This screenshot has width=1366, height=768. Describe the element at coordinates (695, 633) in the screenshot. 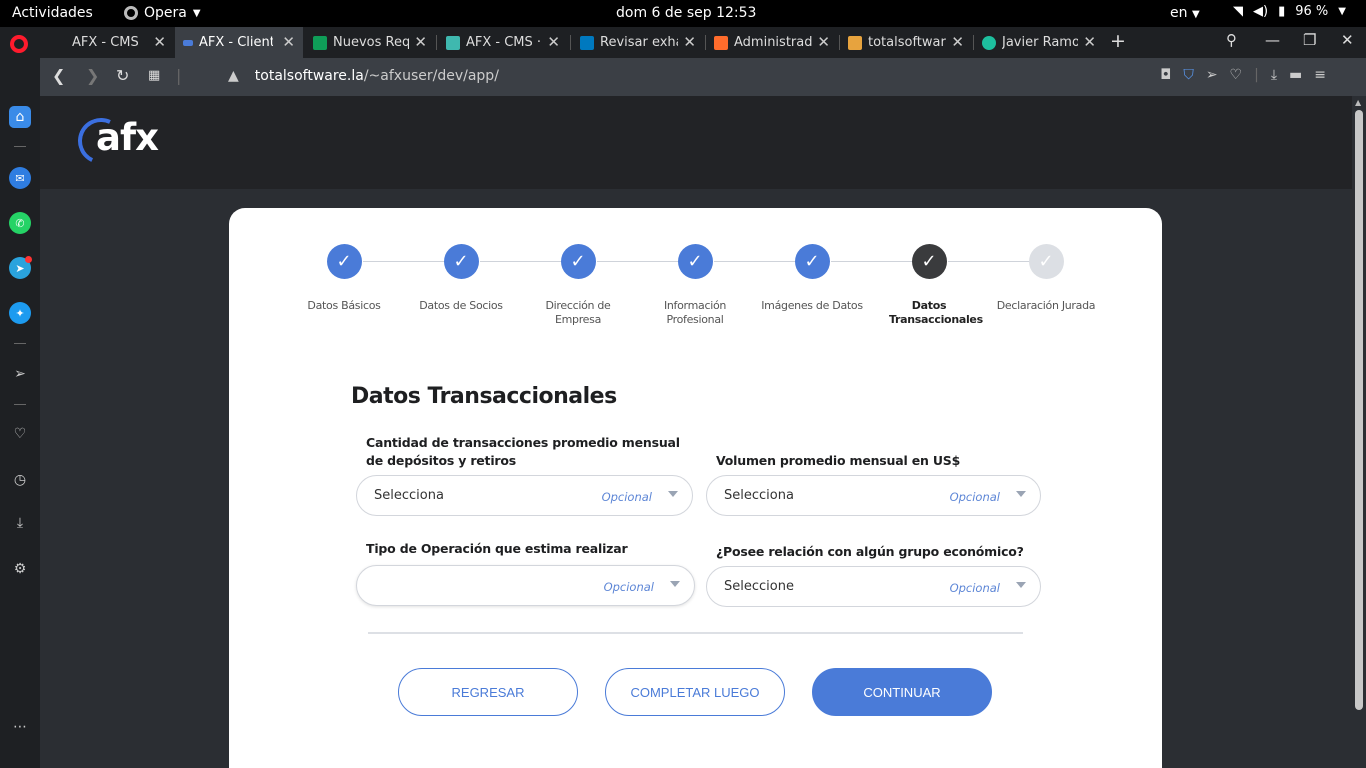

I see `form-divider` at that location.